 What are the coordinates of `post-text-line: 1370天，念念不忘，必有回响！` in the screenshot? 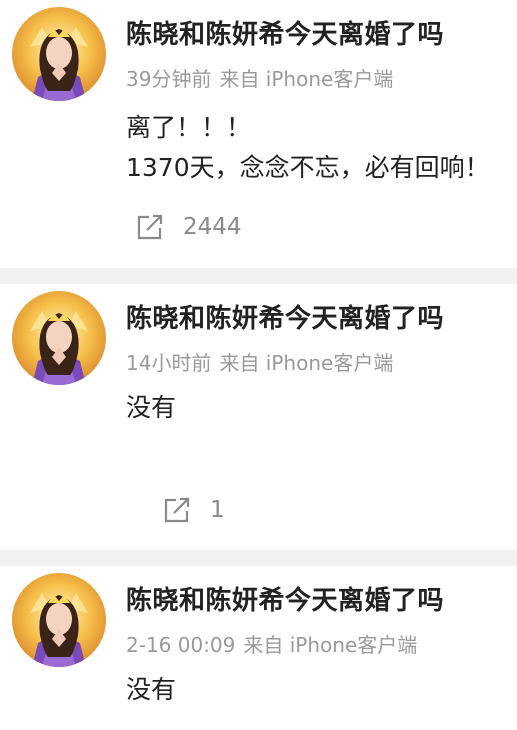 It's located at (308, 167).